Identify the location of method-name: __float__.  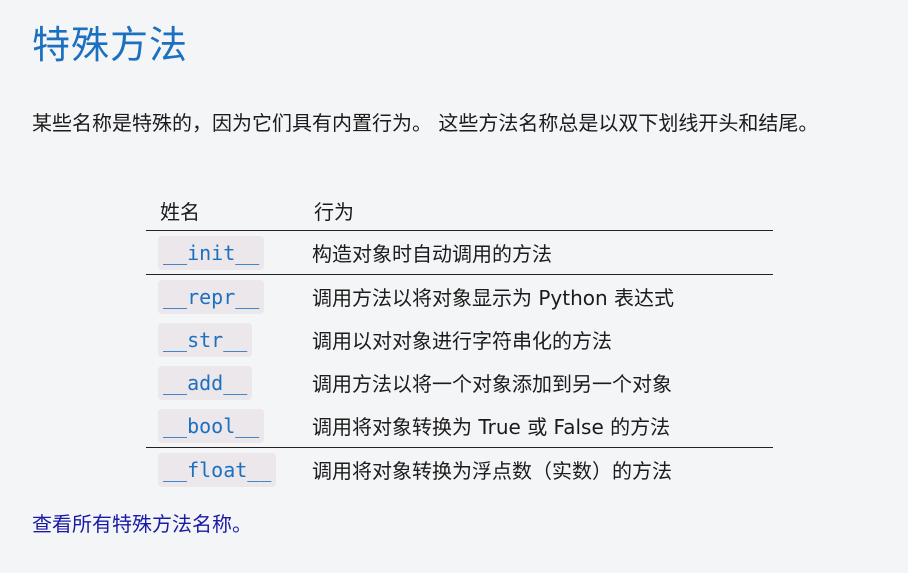
(217, 469).